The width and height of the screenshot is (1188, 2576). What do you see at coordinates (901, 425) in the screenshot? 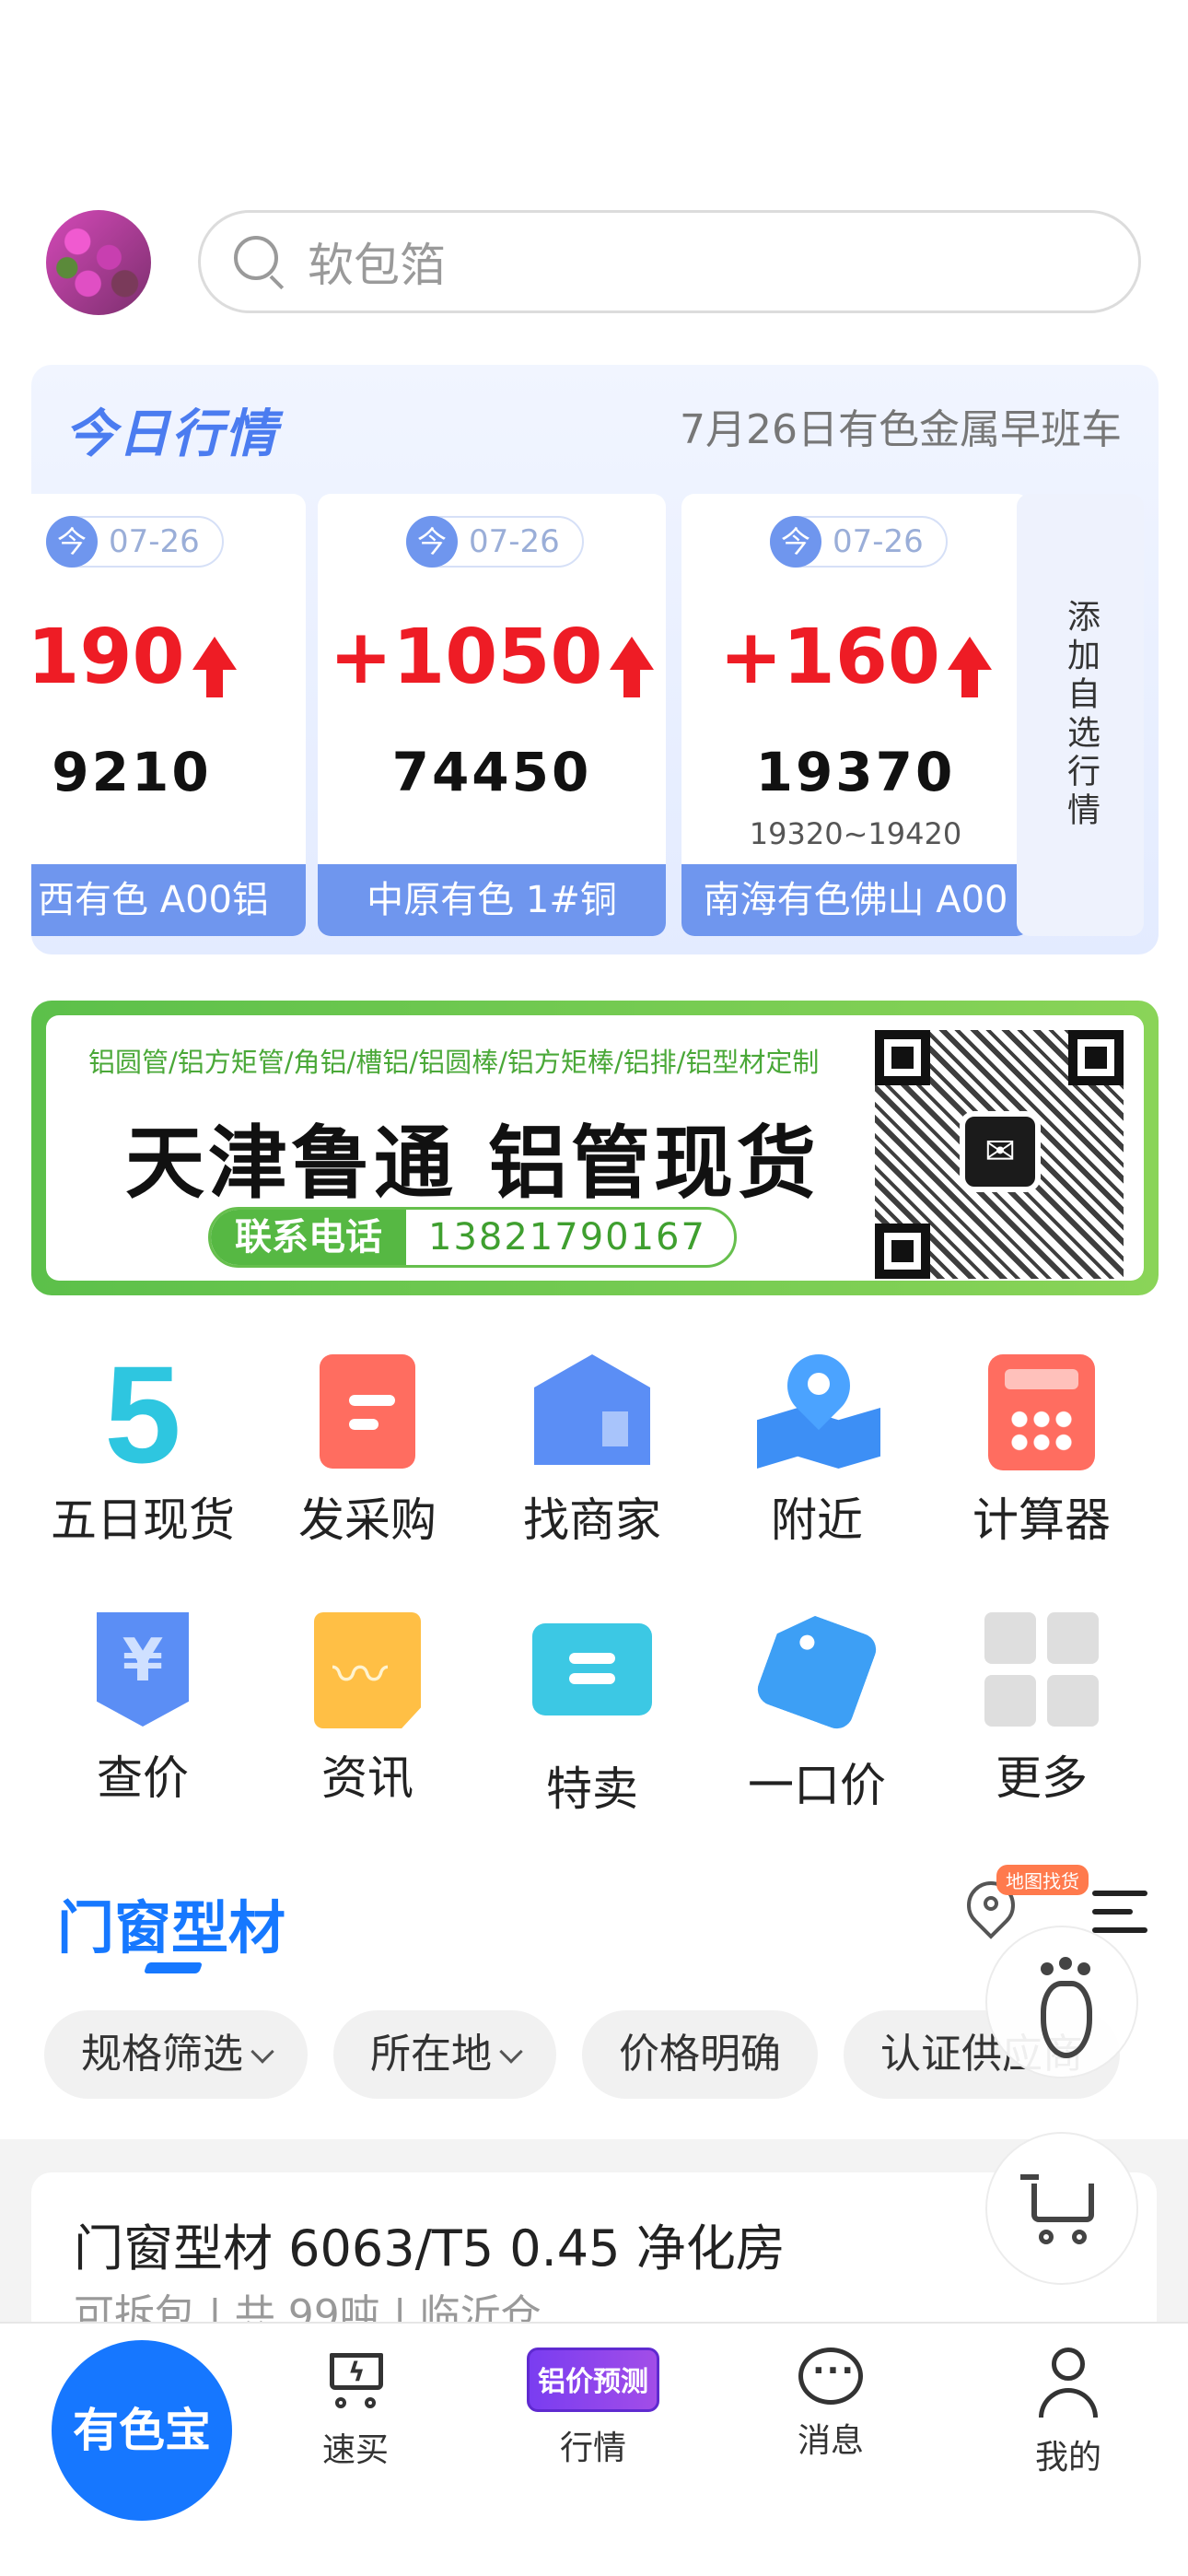
I see `market-subtitle: 7月26日有色金属早班车` at bounding box center [901, 425].